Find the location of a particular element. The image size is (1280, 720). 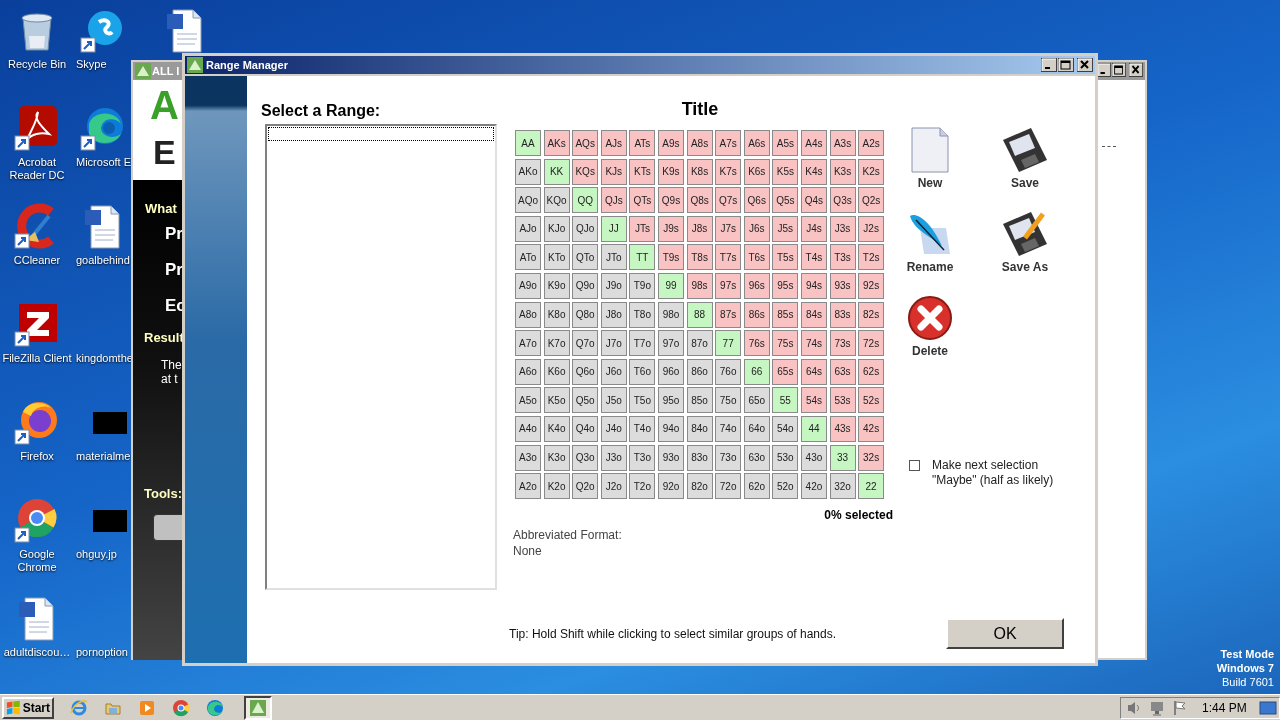

close-button is located at coordinates (1136, 70).